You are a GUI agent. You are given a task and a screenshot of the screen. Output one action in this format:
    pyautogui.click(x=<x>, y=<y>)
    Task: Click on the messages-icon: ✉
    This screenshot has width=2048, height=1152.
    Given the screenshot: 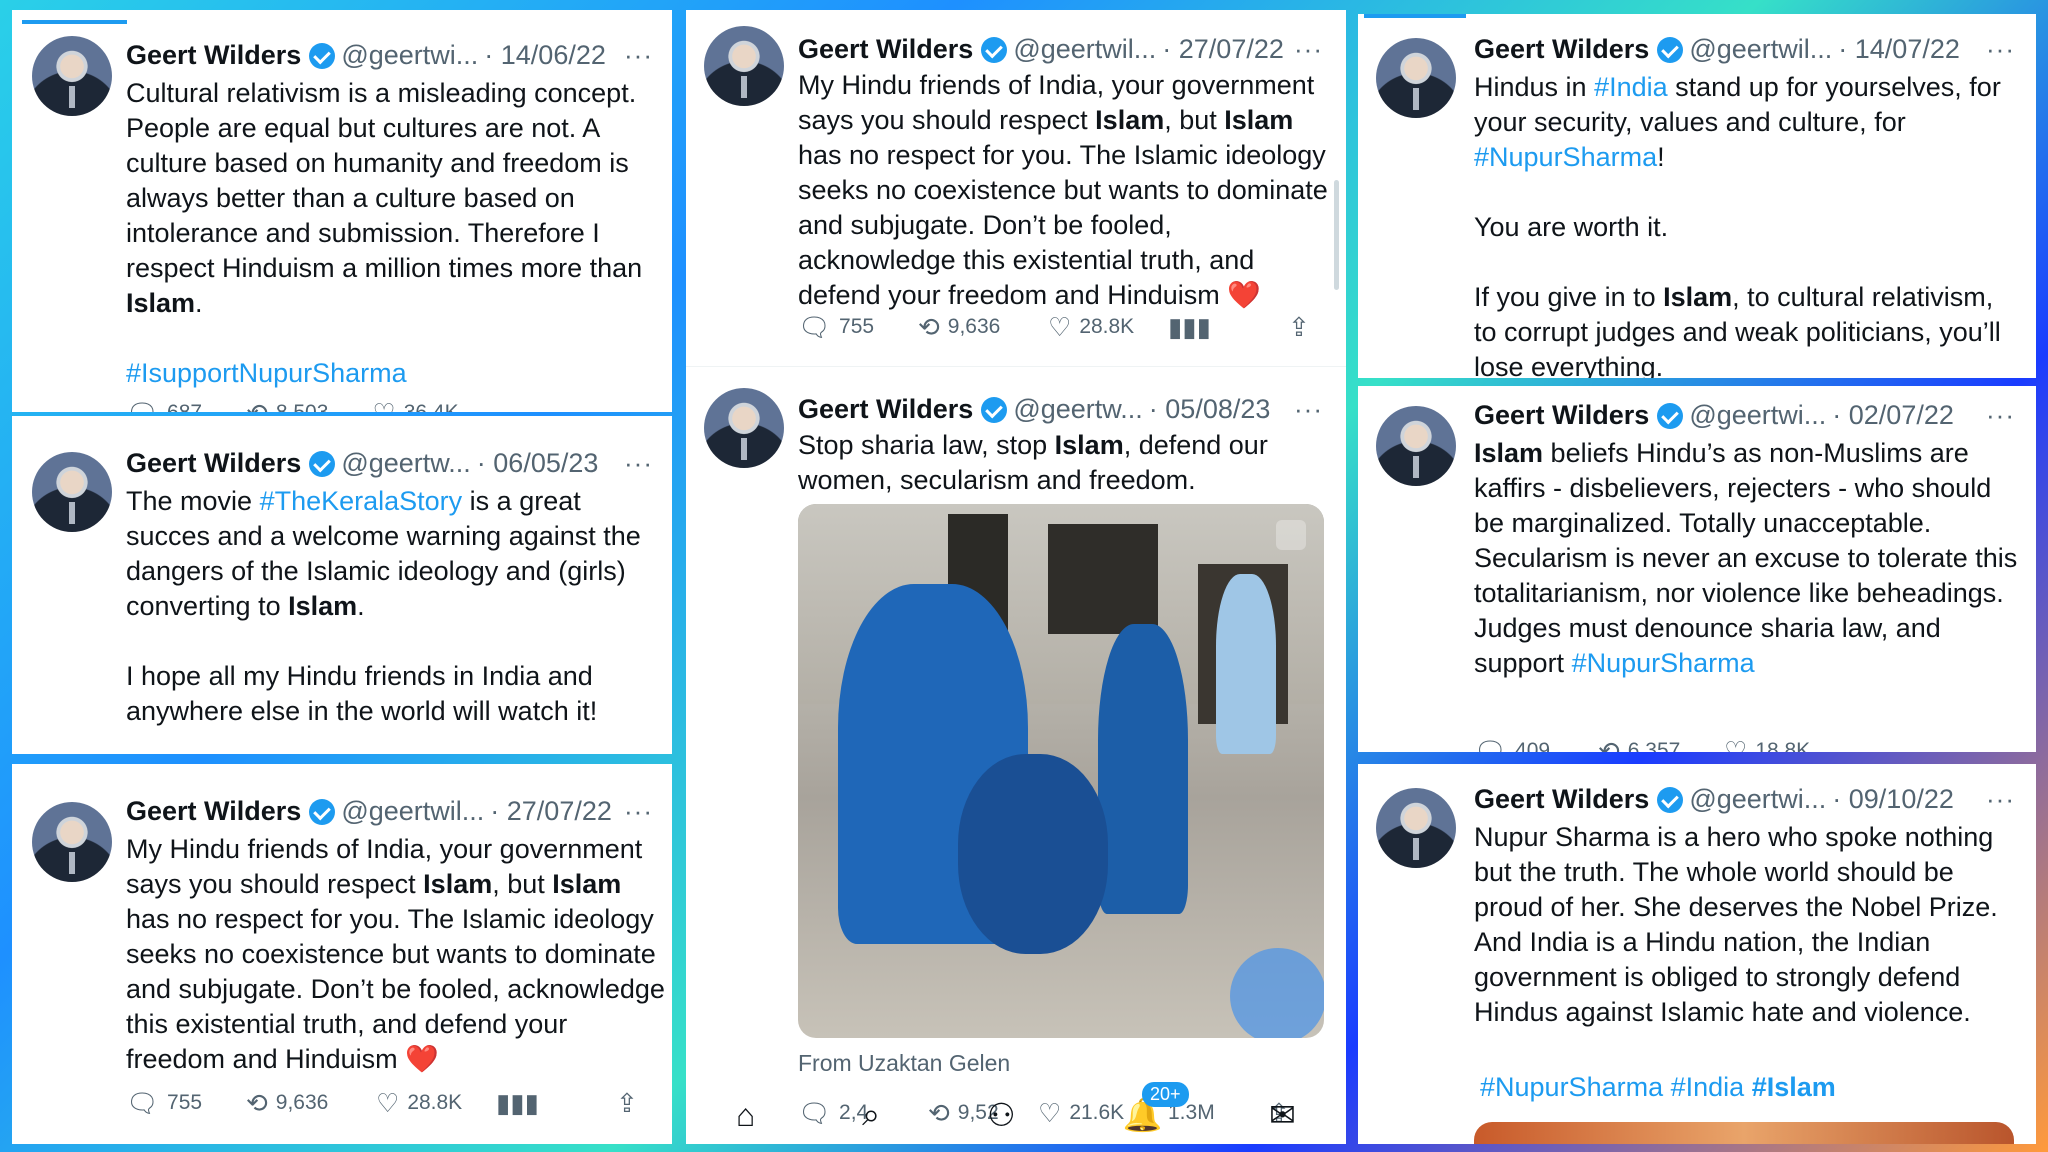 What is the action you would take?
    pyautogui.click(x=1282, y=1115)
    